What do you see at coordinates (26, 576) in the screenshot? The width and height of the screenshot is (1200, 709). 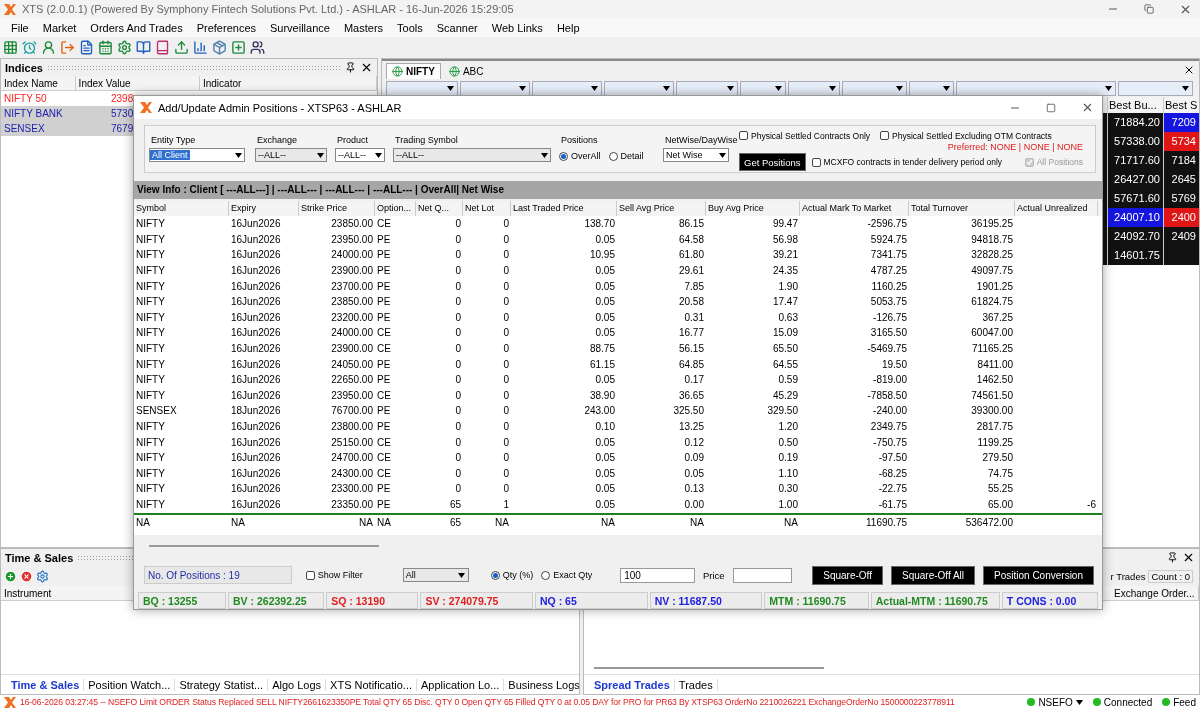 I see `remove-icon` at bounding box center [26, 576].